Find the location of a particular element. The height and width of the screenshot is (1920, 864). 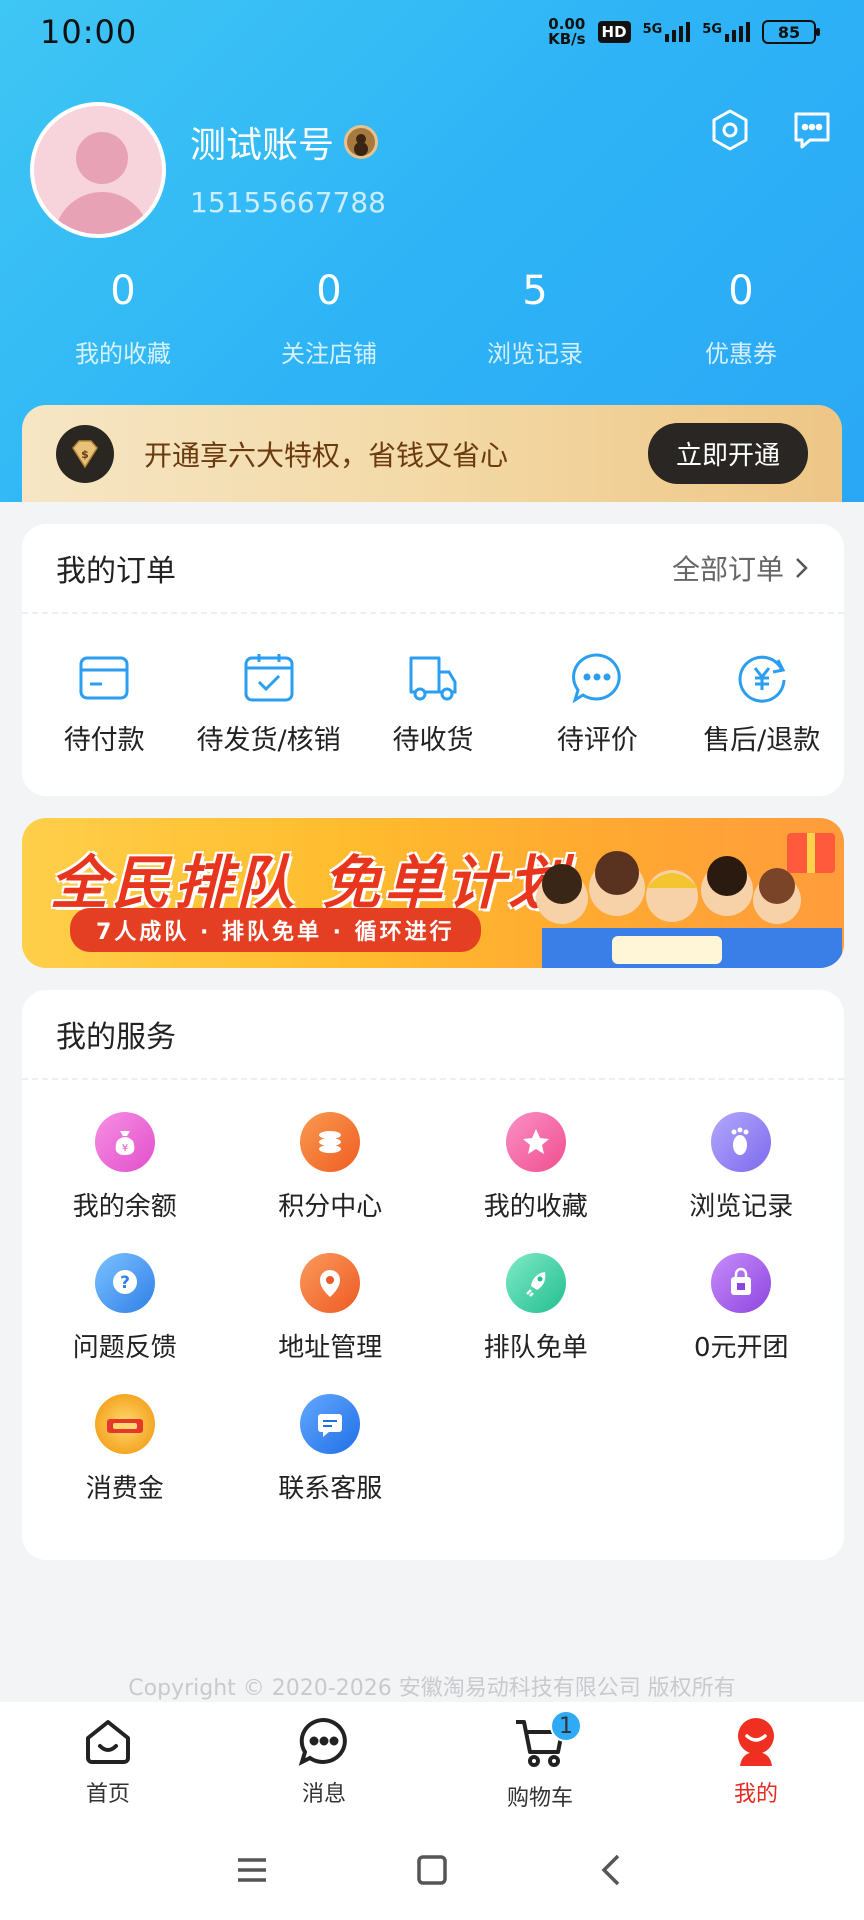

orders-title: 我的订单 is located at coordinates (116, 571).